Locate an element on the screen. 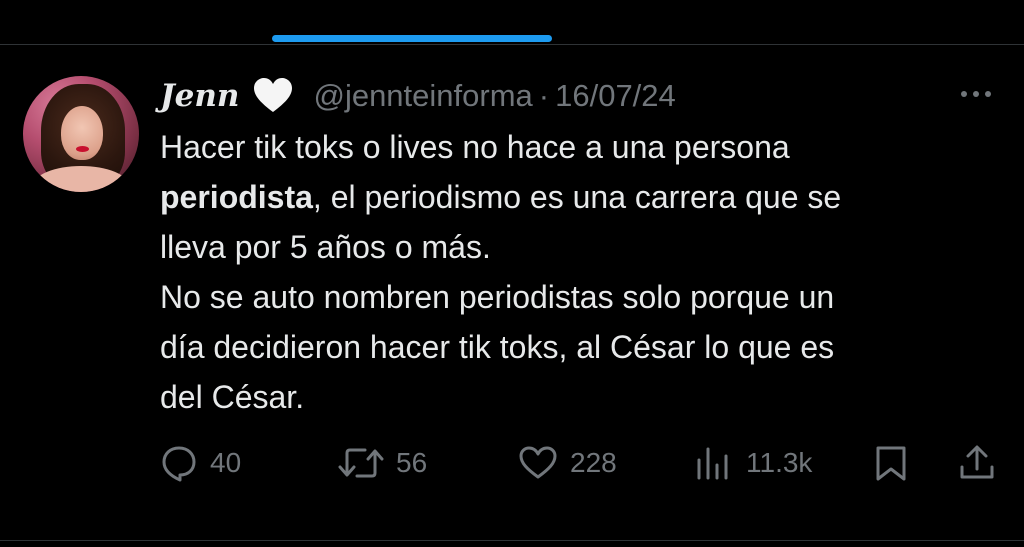  tweet-date: 16/07/24 is located at coordinates (615, 96).